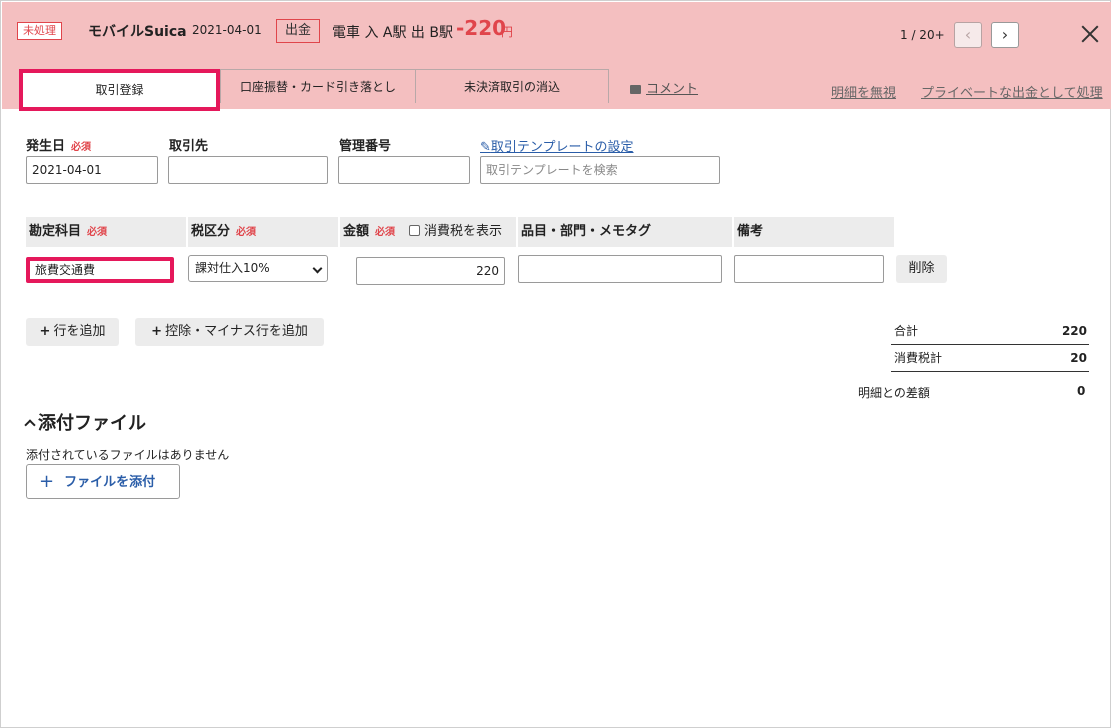 The width and height of the screenshot is (1111, 728). I want to click on date-label: 発生日 必須, so click(58, 144).